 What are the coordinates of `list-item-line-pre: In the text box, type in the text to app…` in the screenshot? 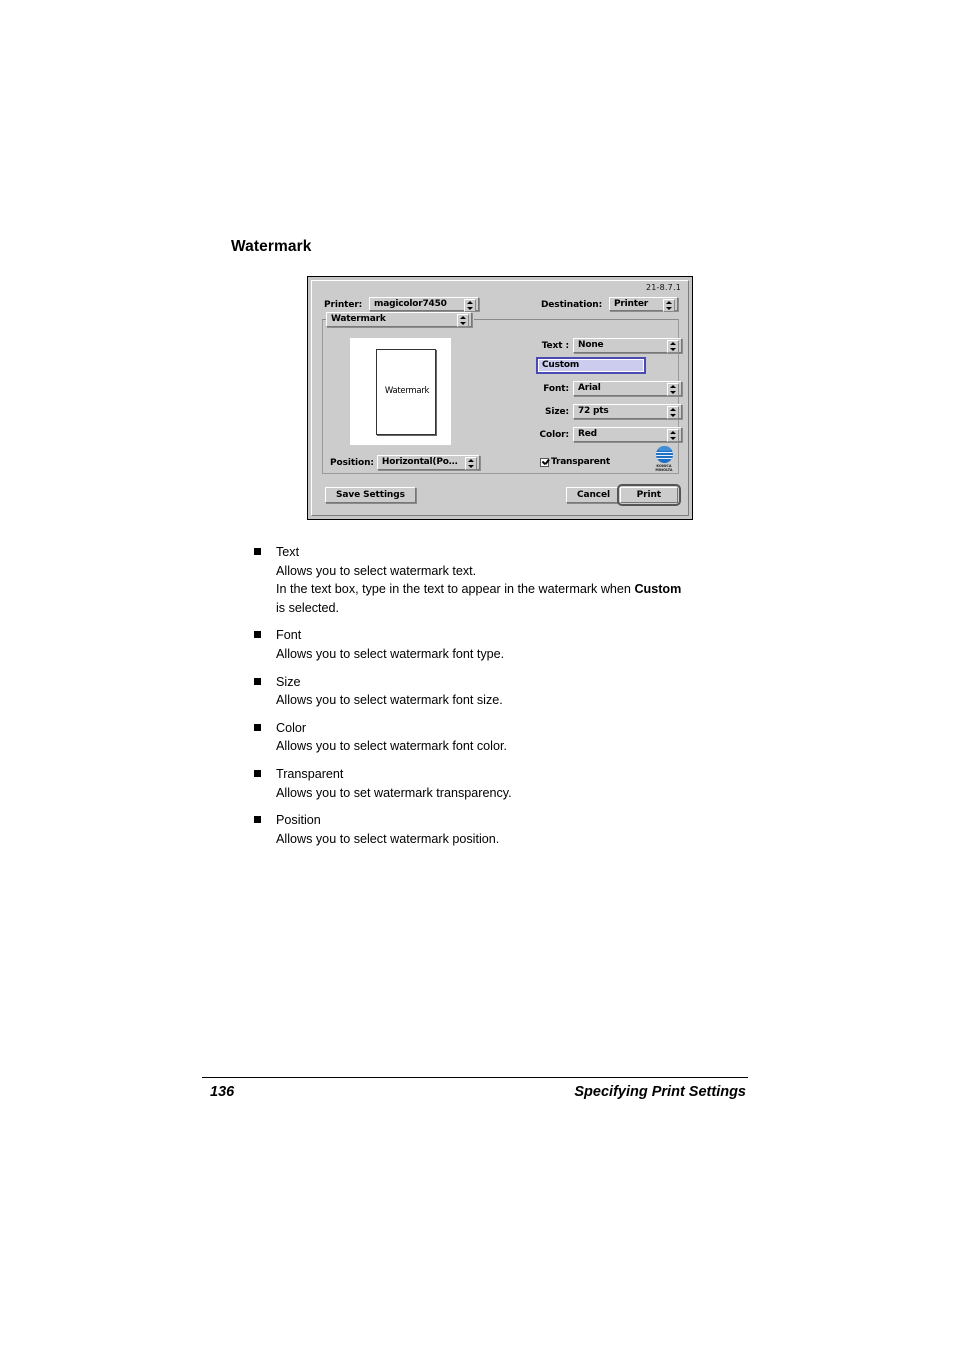 It's located at (455, 589).